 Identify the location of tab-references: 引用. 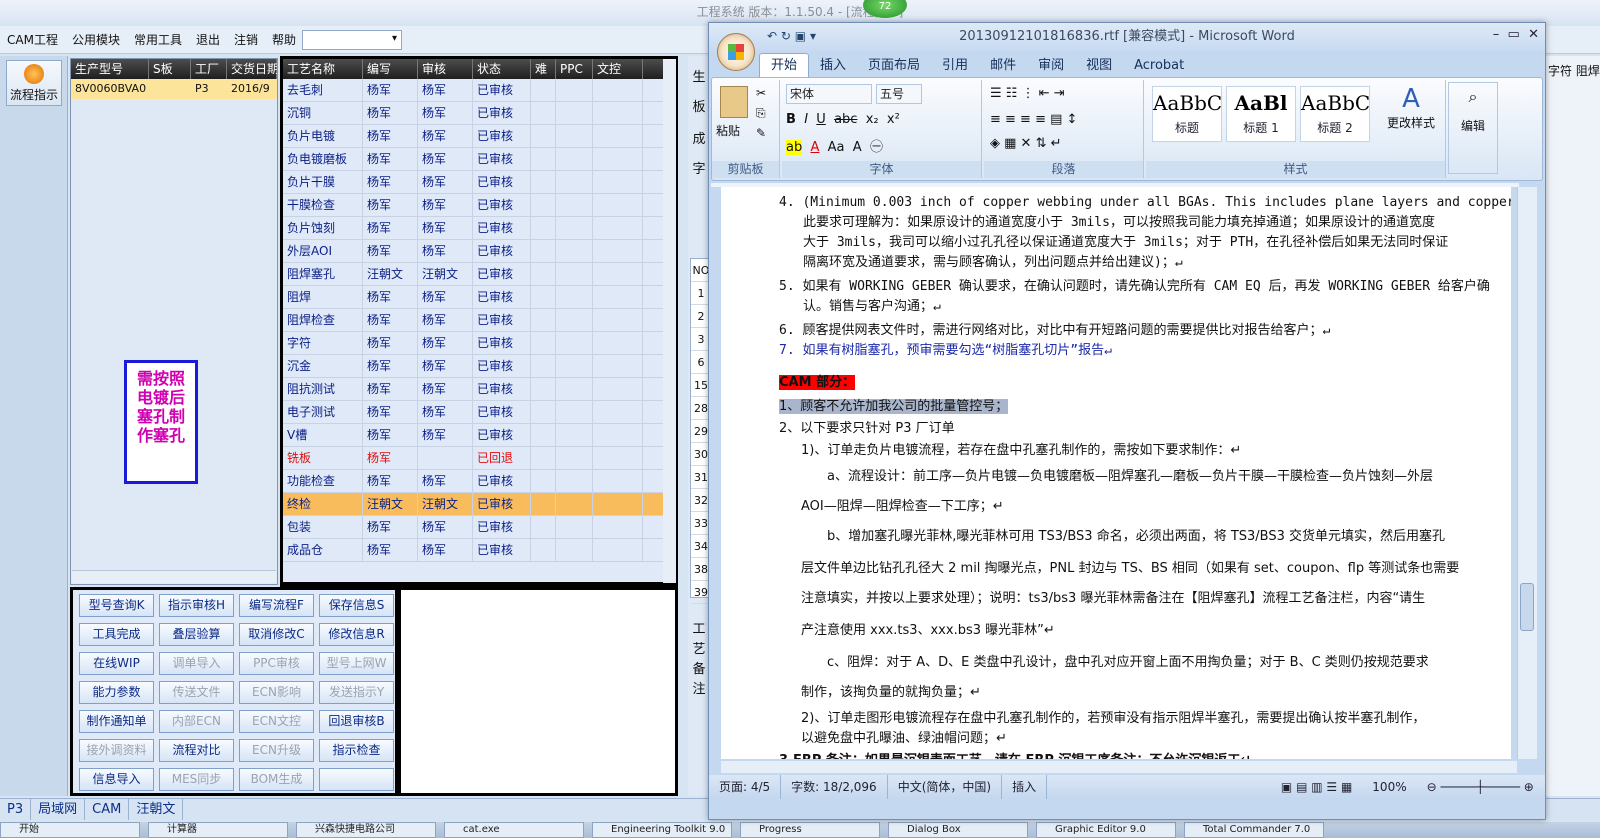
(955, 66).